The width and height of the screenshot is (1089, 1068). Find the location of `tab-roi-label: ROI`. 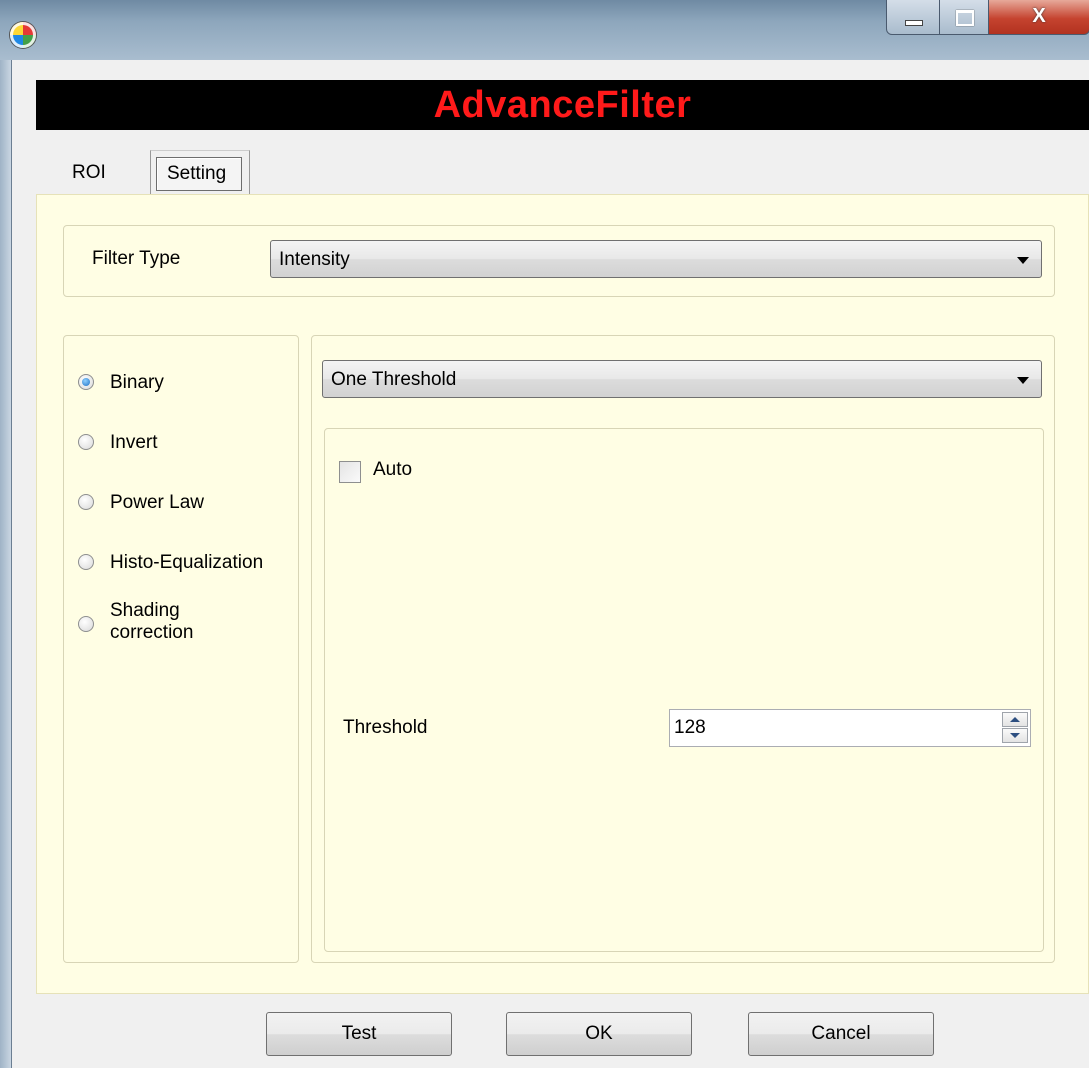

tab-roi-label: ROI is located at coordinates (89, 172).